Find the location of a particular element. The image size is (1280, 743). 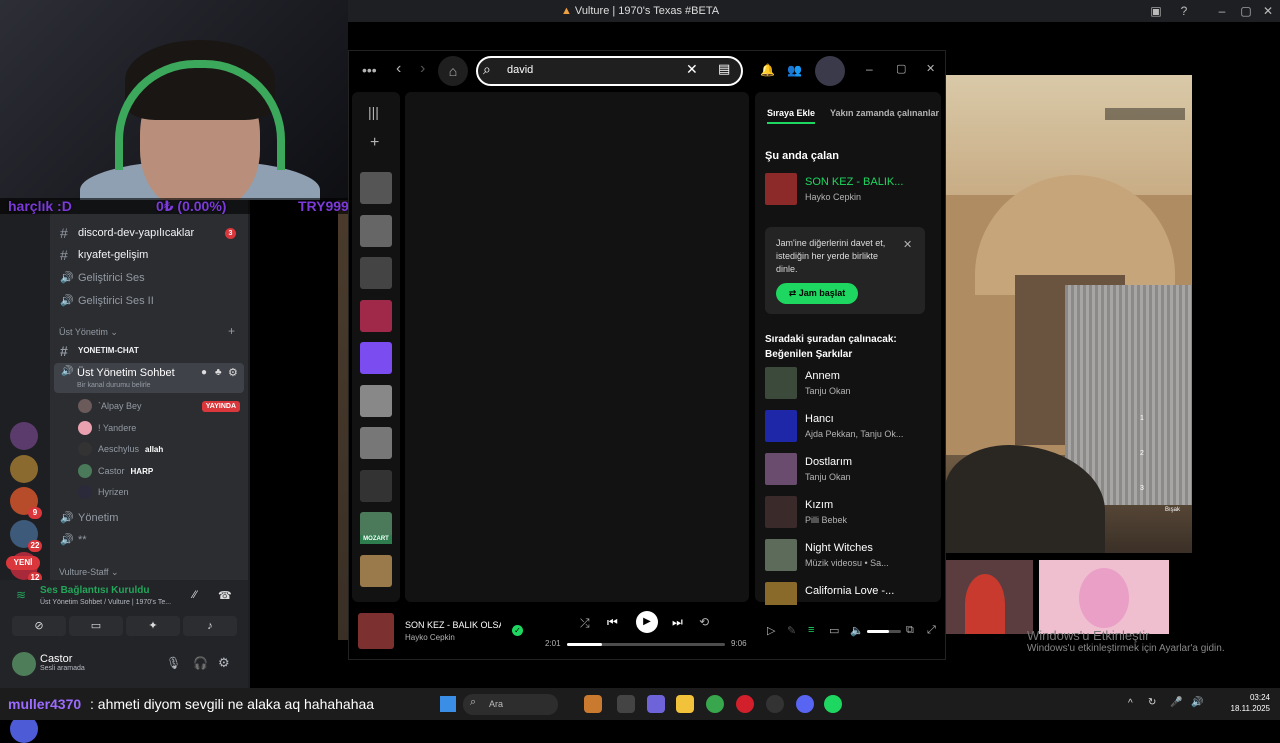

back-icon: ‹ is located at coordinates (398, 69).